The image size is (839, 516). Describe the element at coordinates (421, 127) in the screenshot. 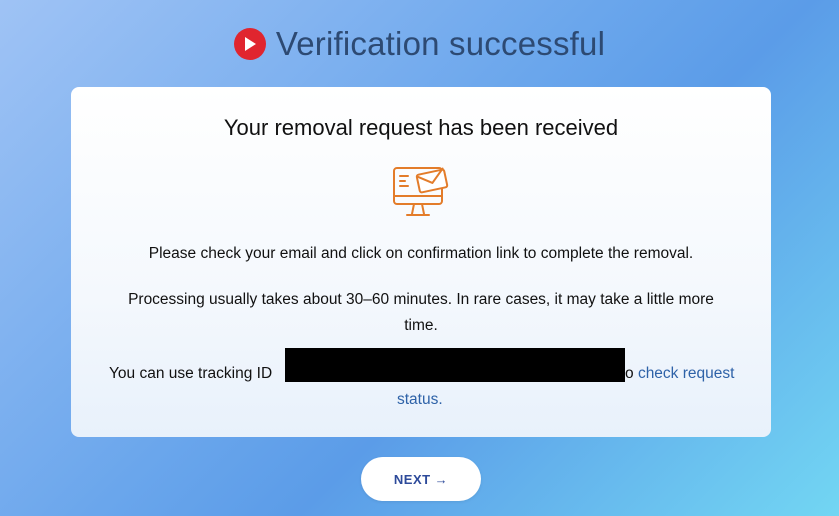

I see `card-title: Your removal request has been received` at that location.